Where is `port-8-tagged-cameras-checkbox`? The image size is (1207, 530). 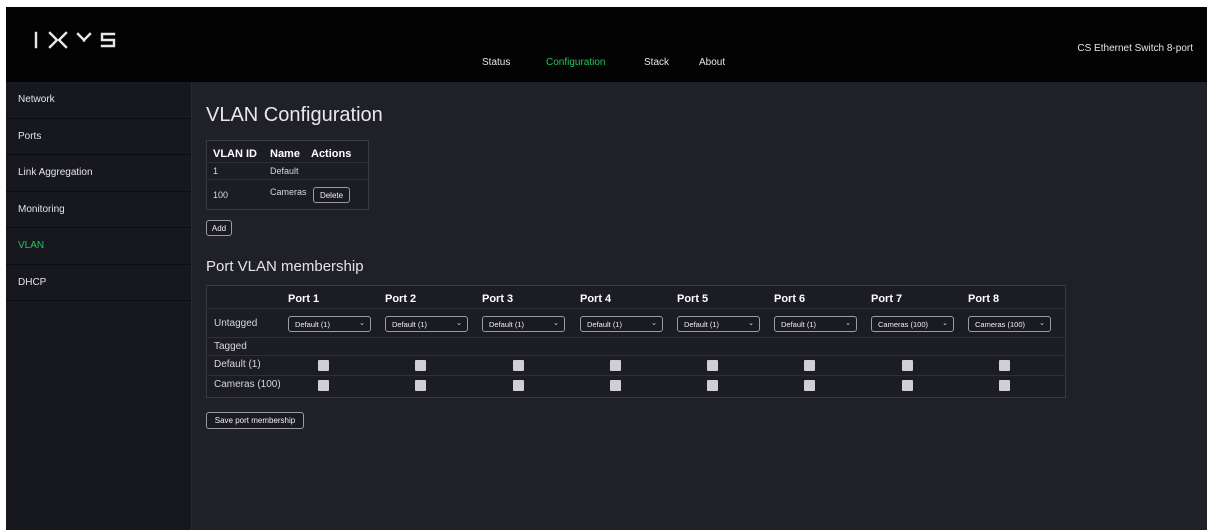 port-8-tagged-cameras-checkbox is located at coordinates (1004, 385).